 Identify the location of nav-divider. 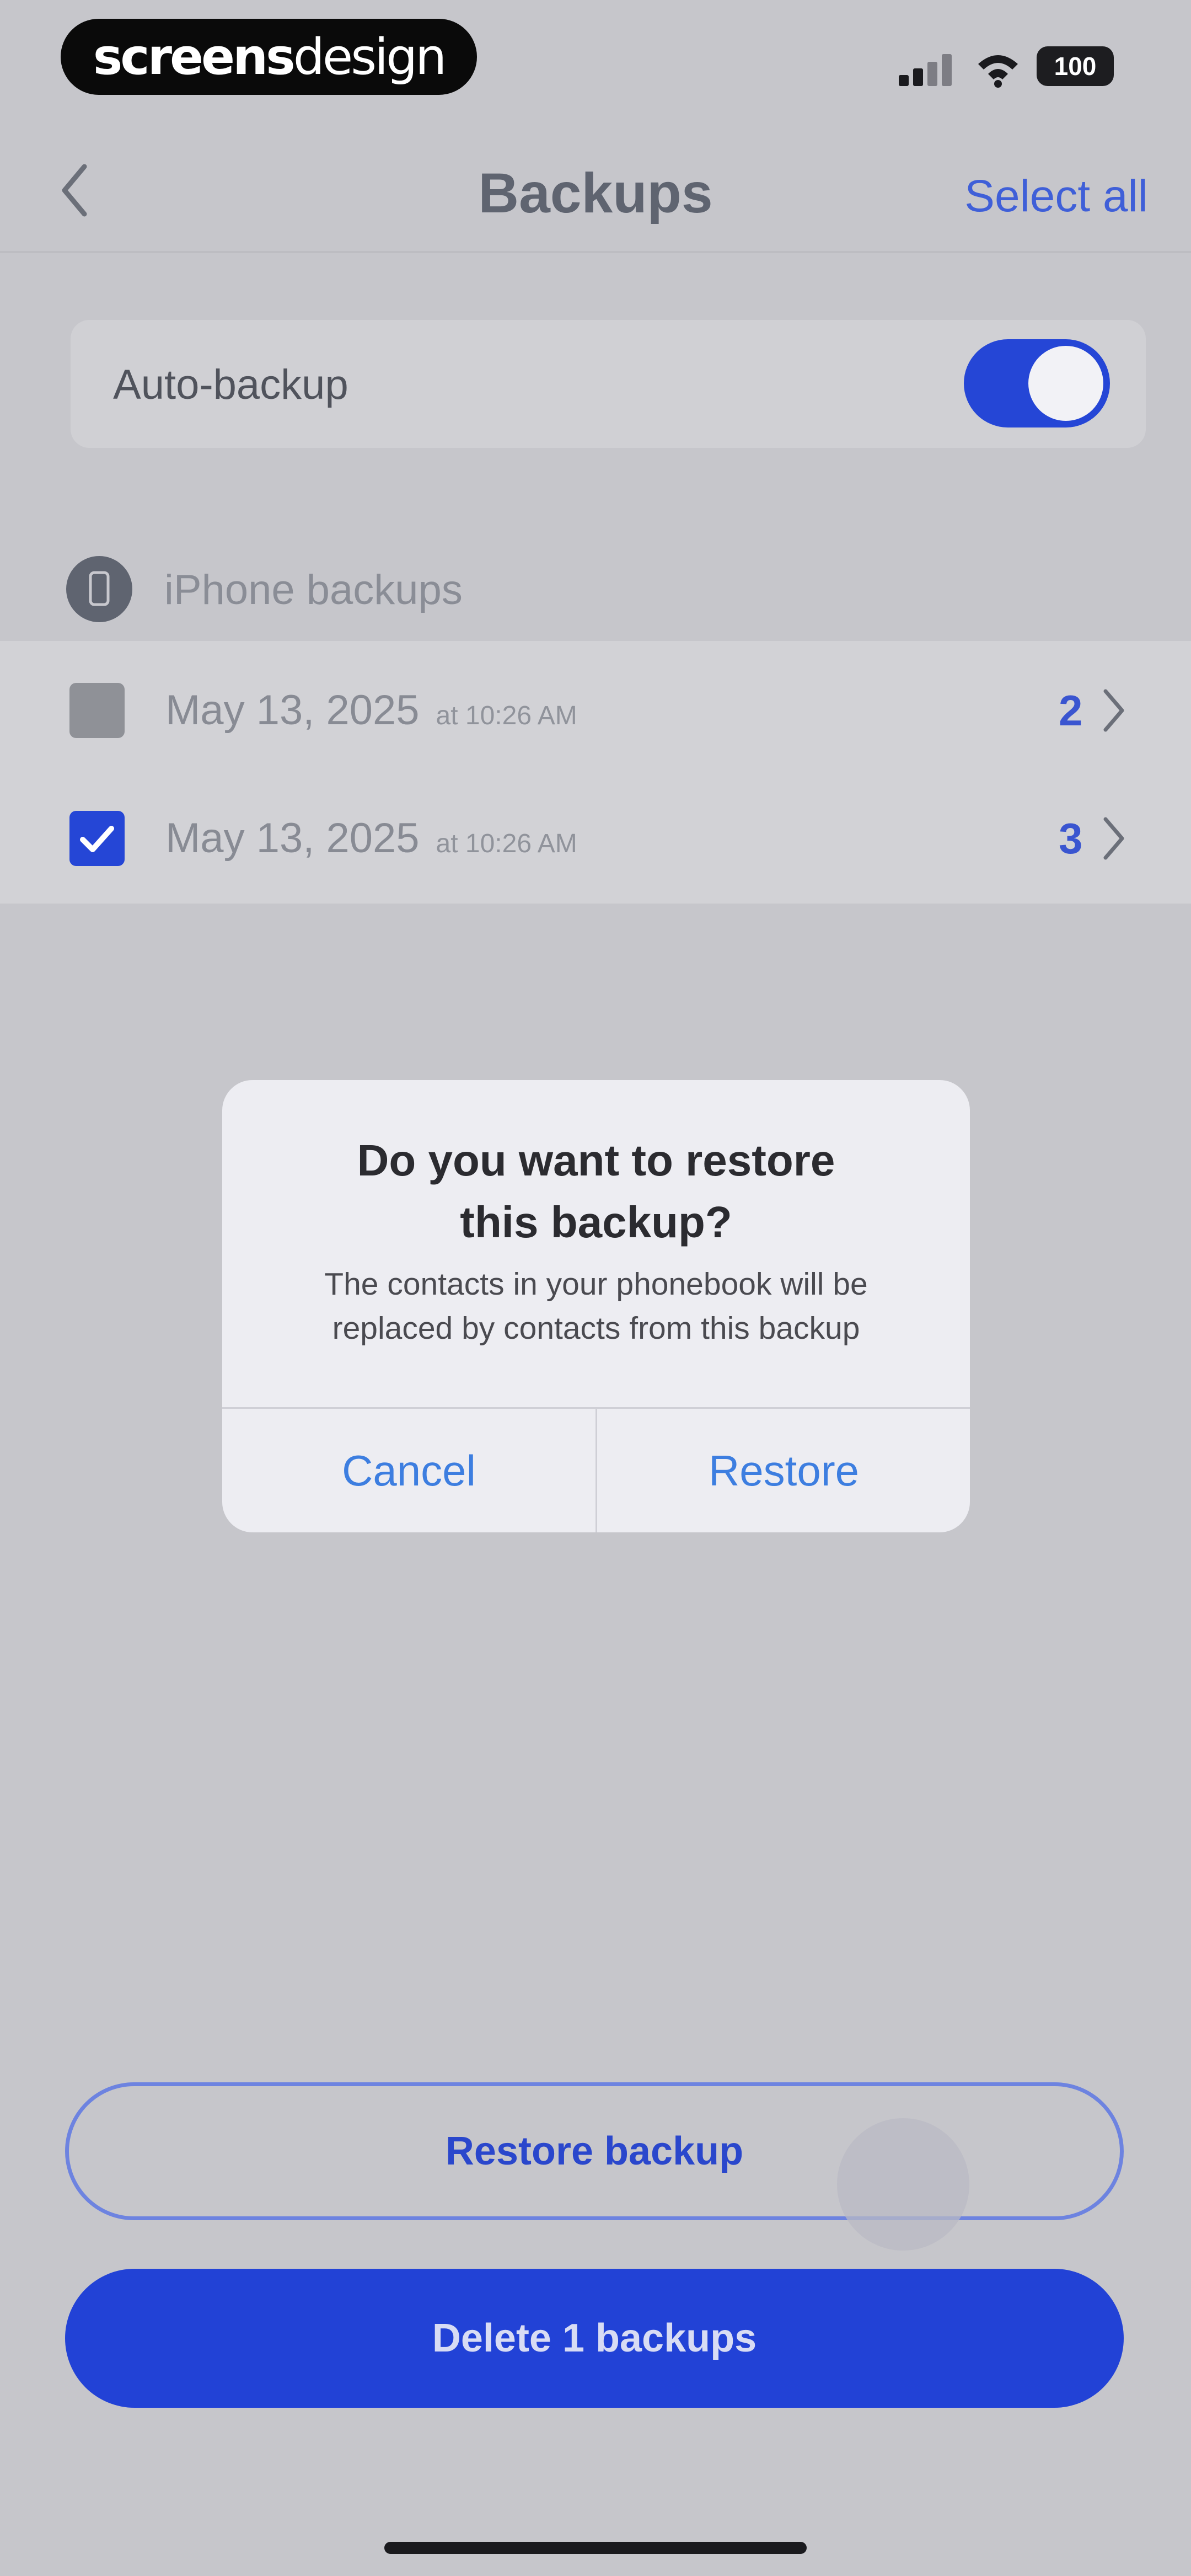
(595, 252).